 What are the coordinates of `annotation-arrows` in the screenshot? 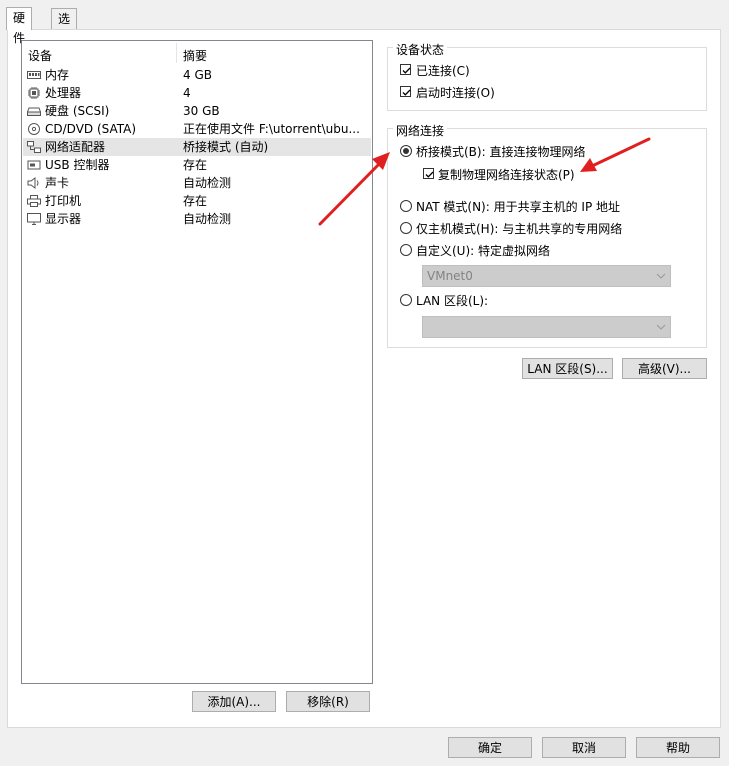 It's located at (484, 181).